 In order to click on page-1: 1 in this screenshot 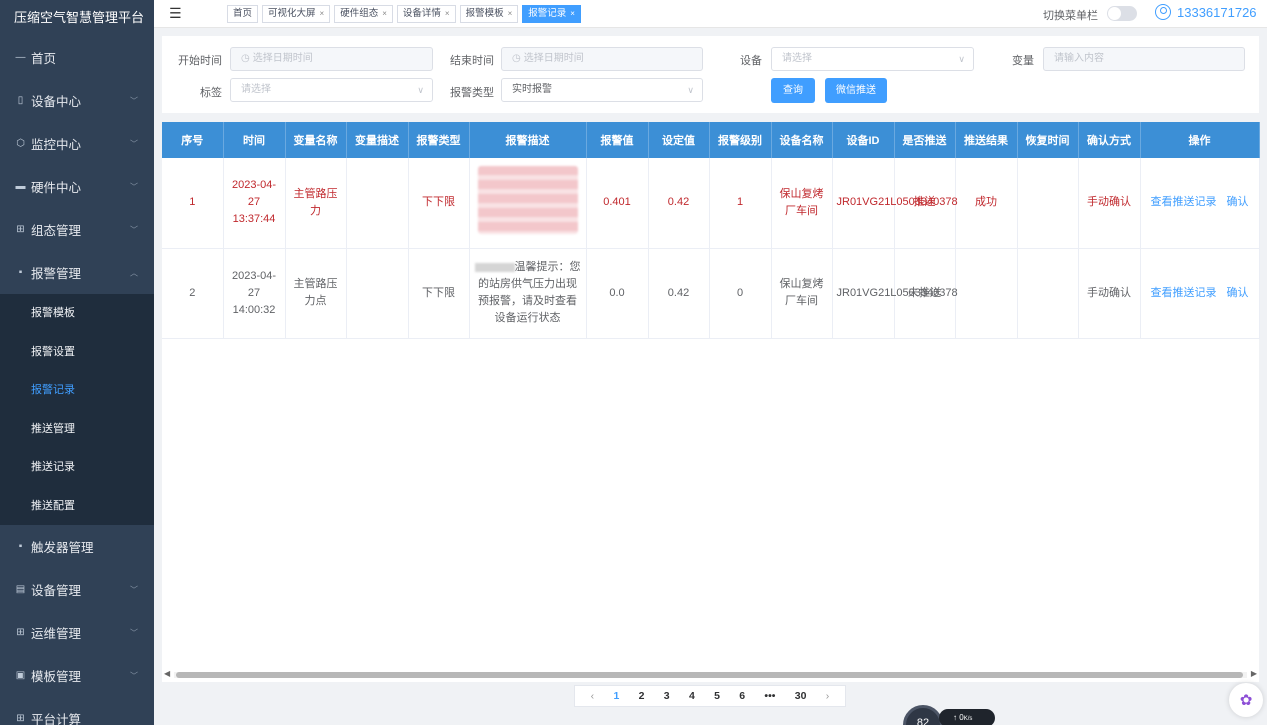, I will do `click(616, 696)`.